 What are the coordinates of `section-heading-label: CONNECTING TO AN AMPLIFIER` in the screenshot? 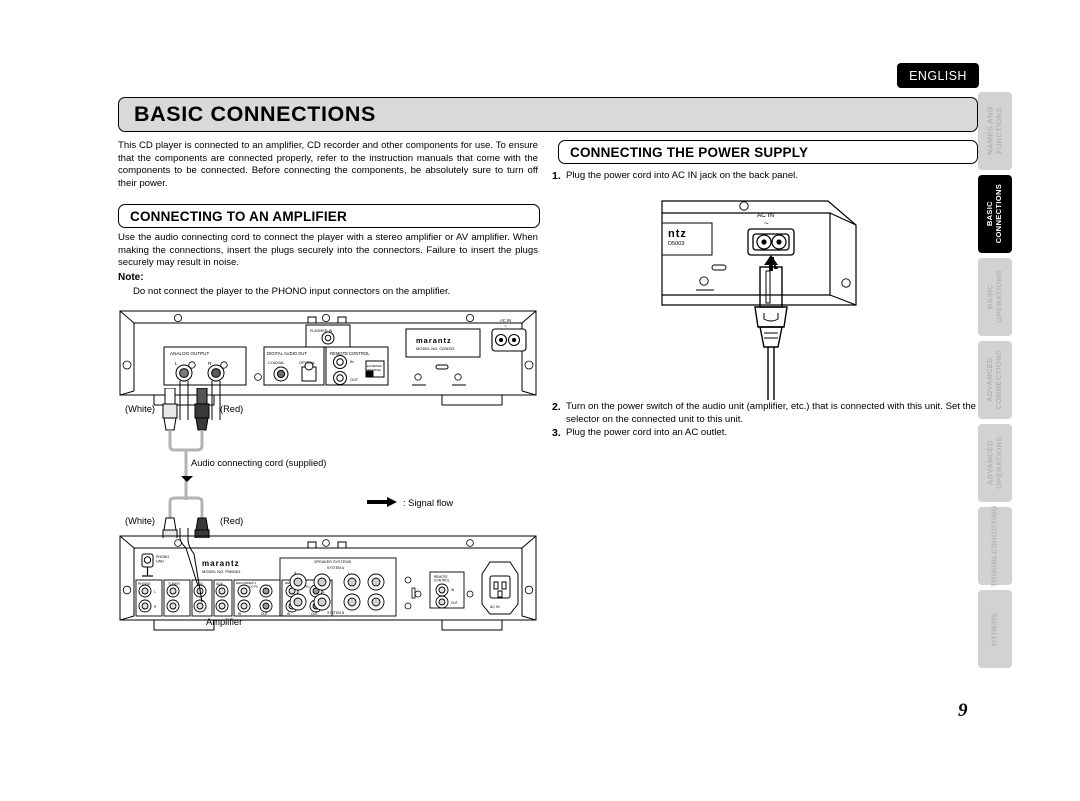 It's located at (238, 216).